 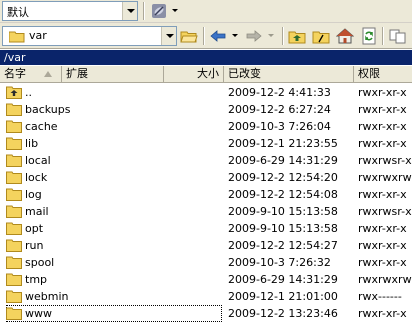 What do you see at coordinates (385, 279) in the screenshot?
I see `file-permissions: rwxrwxrwt` at bounding box center [385, 279].